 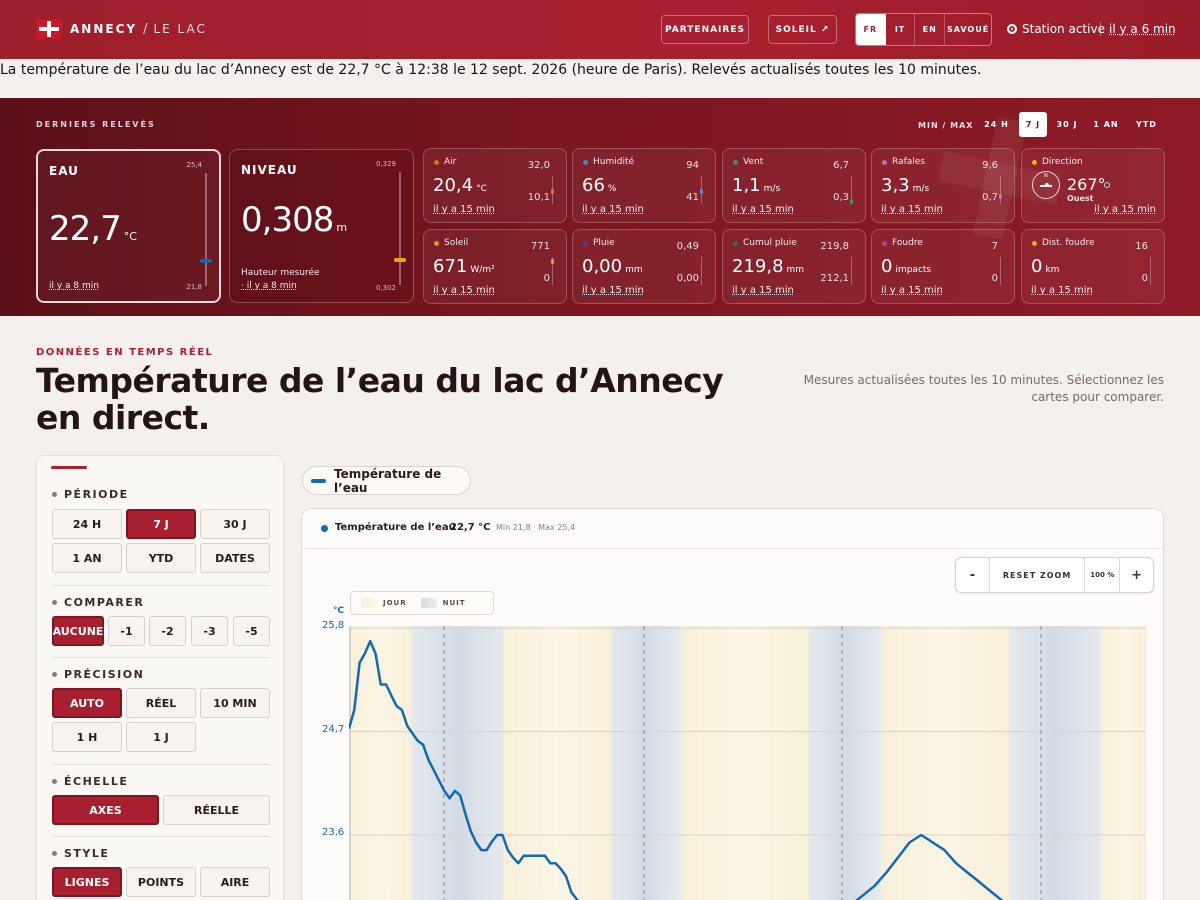 I want to click on card-number: 0, so click(x=887, y=266).